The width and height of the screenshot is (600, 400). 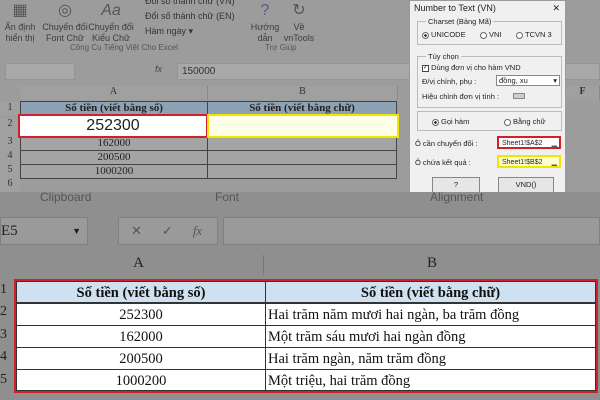 What do you see at coordinates (430, 358) in the screenshot?
I see `cell-text: Hai trăm ngàn, năm trăm đồng` at bounding box center [430, 358].